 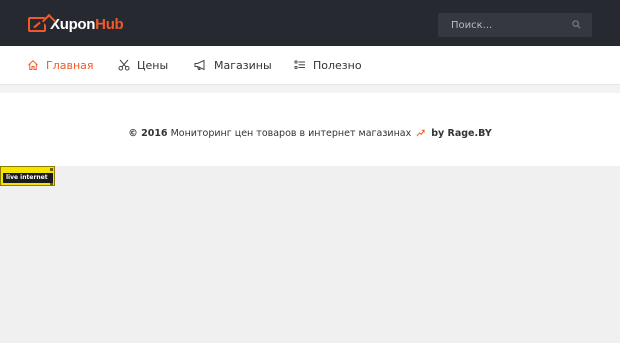 What do you see at coordinates (310, 23) in the screenshot?
I see `top-header-bar: XuponHub` at bounding box center [310, 23].